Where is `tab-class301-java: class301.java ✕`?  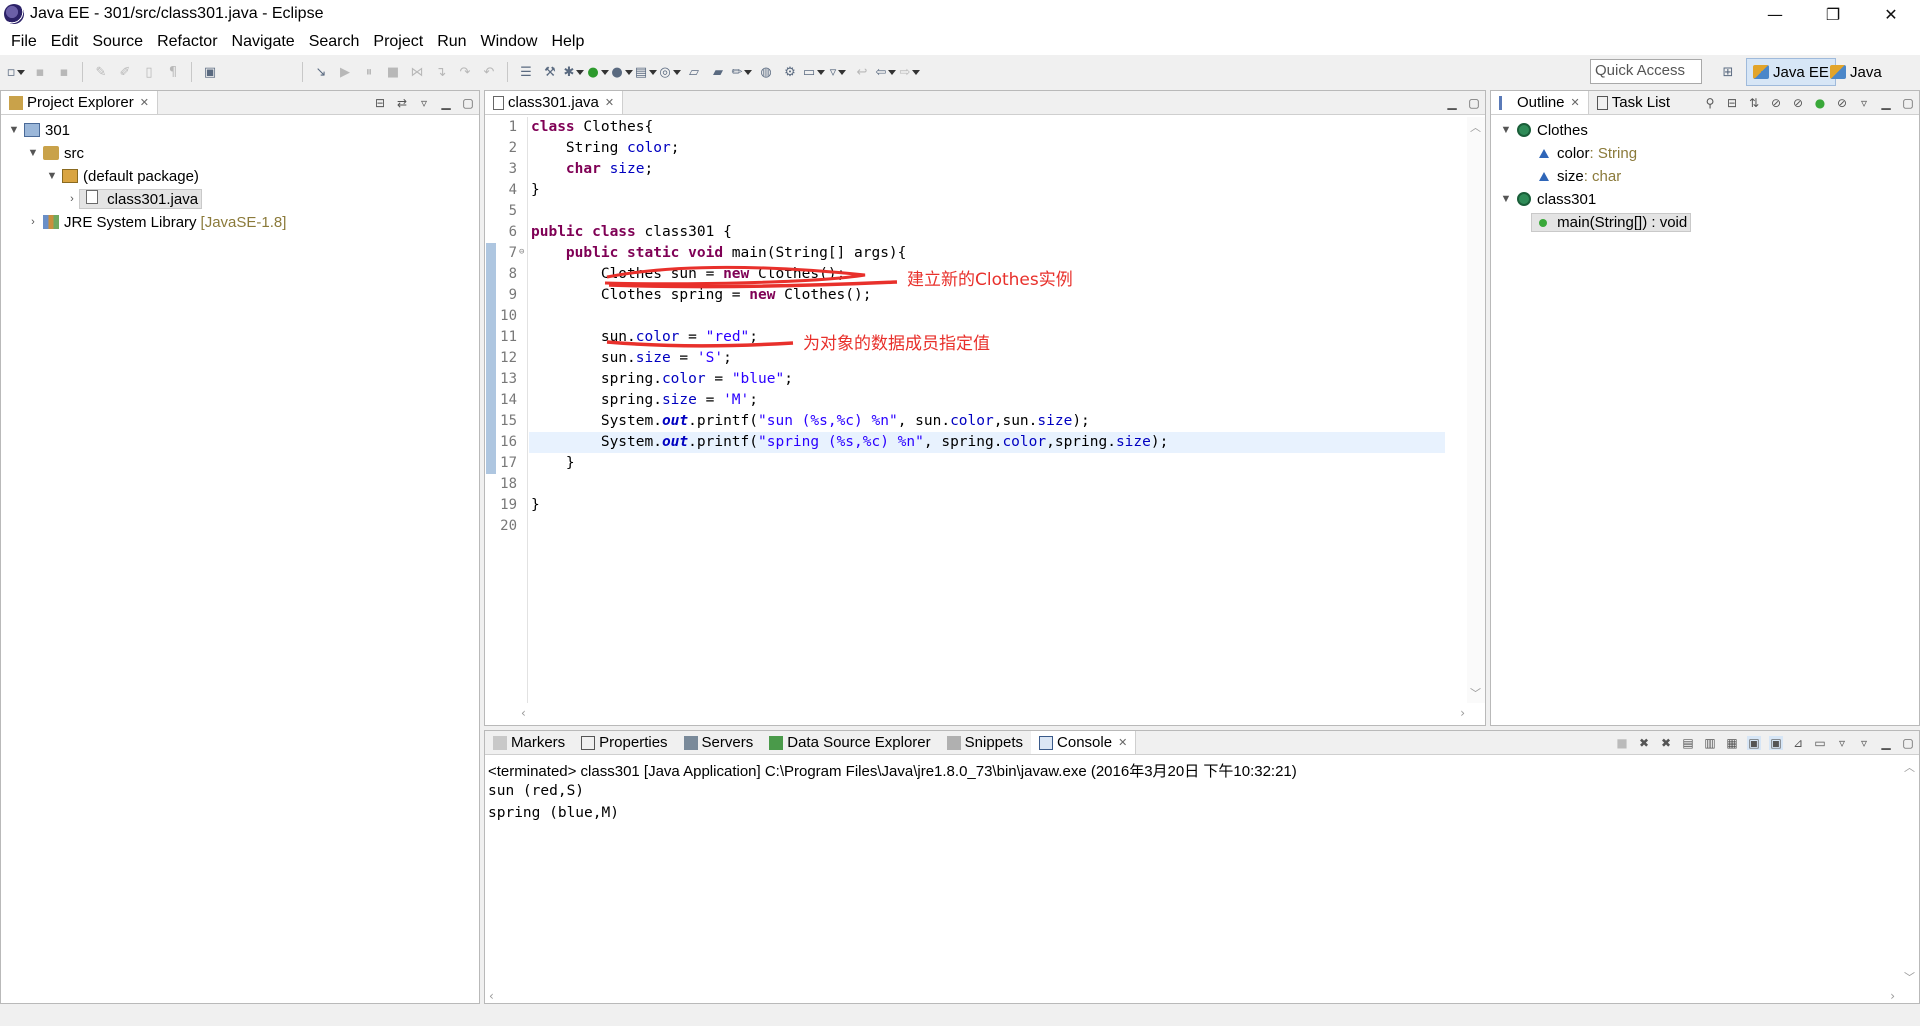 tab-class301-java: class301.java ✕ is located at coordinates (554, 102).